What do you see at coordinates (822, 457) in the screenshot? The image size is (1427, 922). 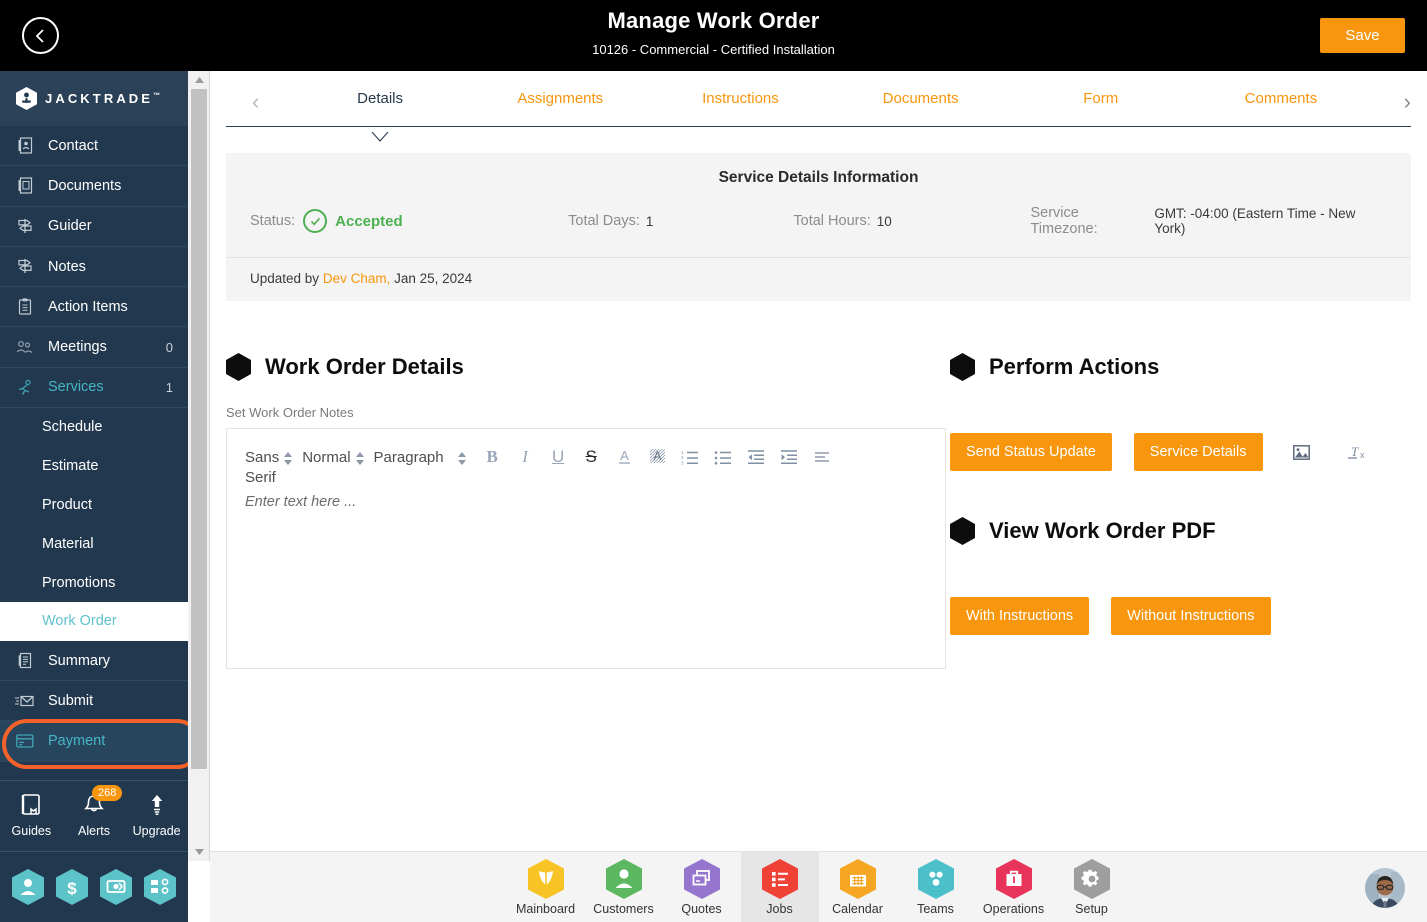 I see `align-icon` at bounding box center [822, 457].